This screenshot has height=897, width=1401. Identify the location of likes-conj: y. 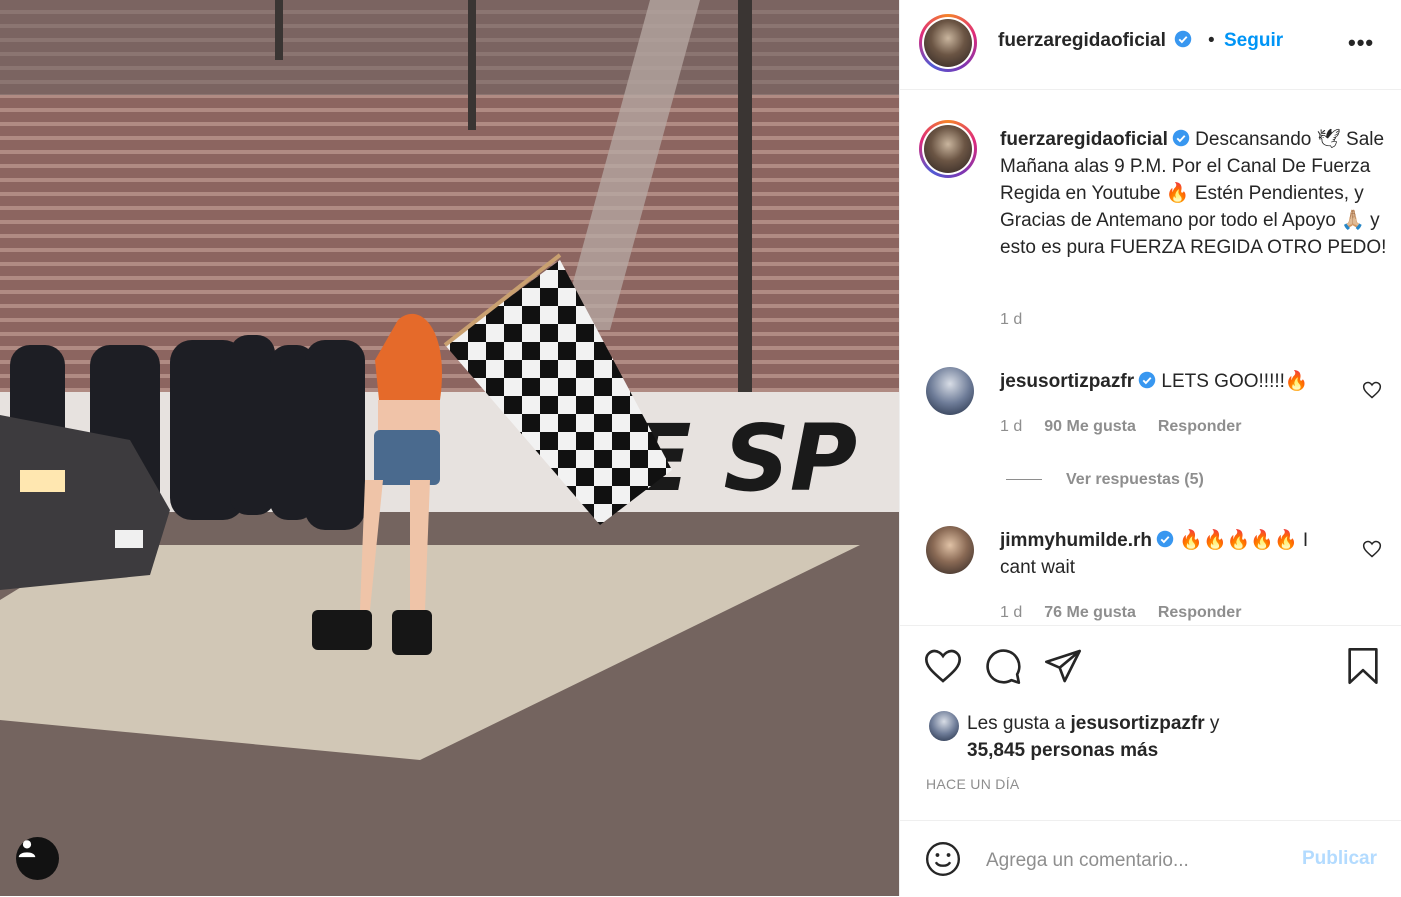
(1214, 723).